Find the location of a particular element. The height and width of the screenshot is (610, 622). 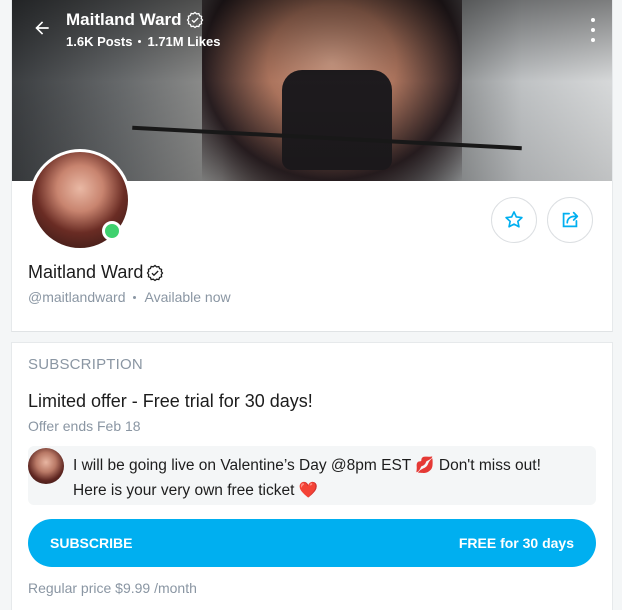

message-avatar is located at coordinates (46, 466).